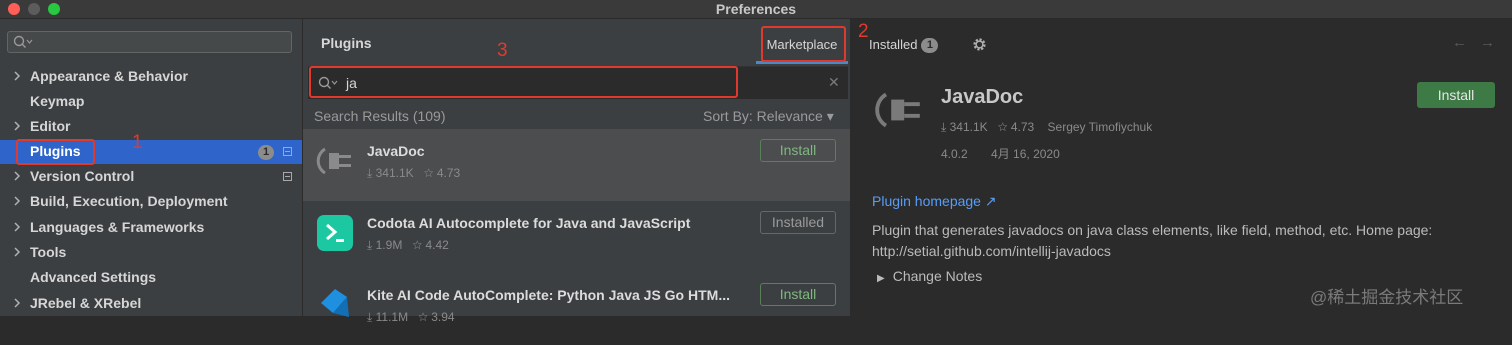  Describe the element at coordinates (149, 42) in the screenshot. I see `settings-search-input` at that location.